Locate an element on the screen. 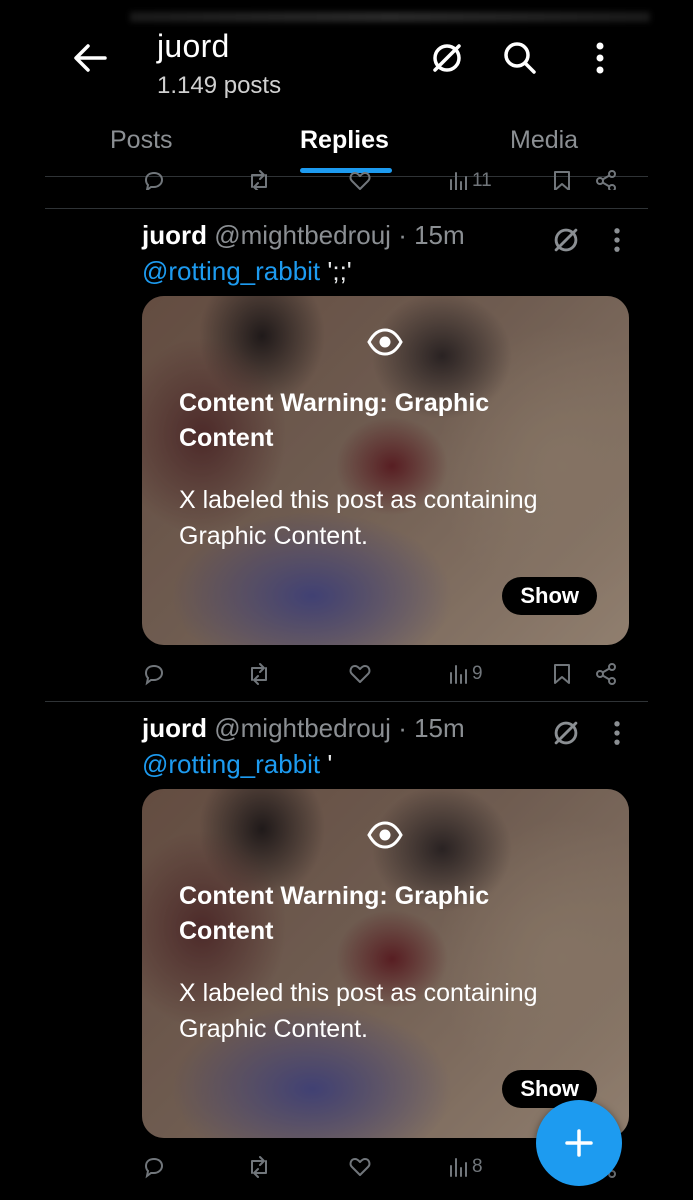 The image size is (693, 1200). tab-posts: Posts is located at coordinates (141, 140).